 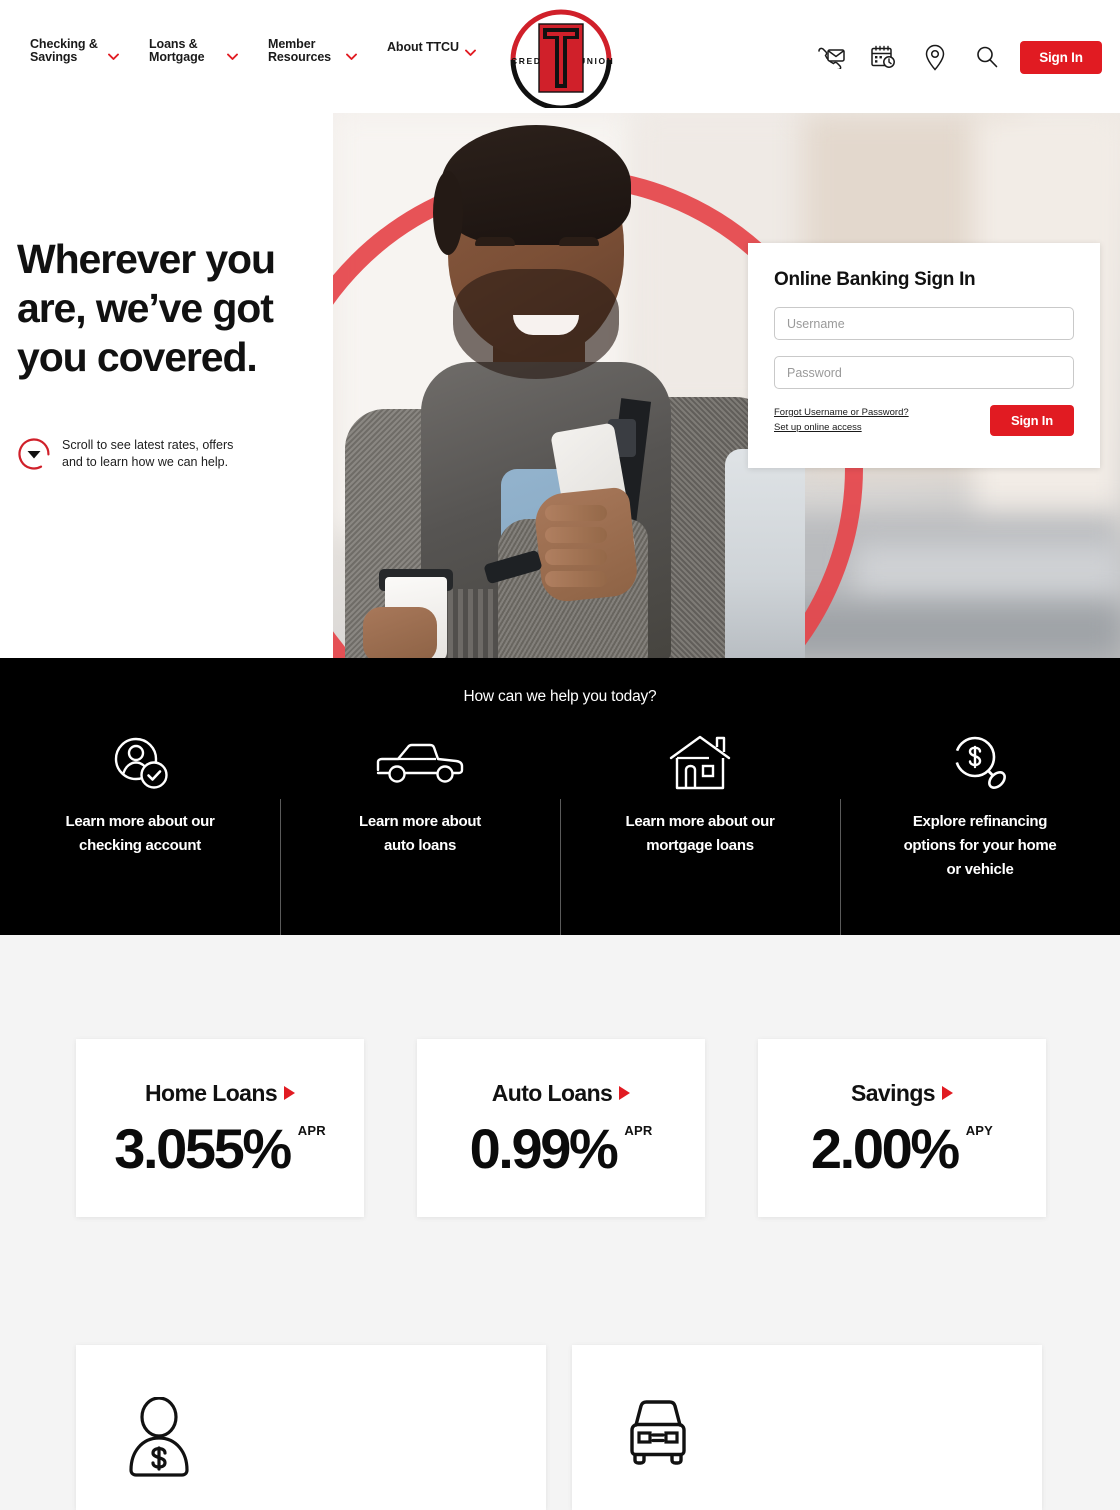 What do you see at coordinates (552, 1092) in the screenshot?
I see `rate-card-title: Auto Loans` at bounding box center [552, 1092].